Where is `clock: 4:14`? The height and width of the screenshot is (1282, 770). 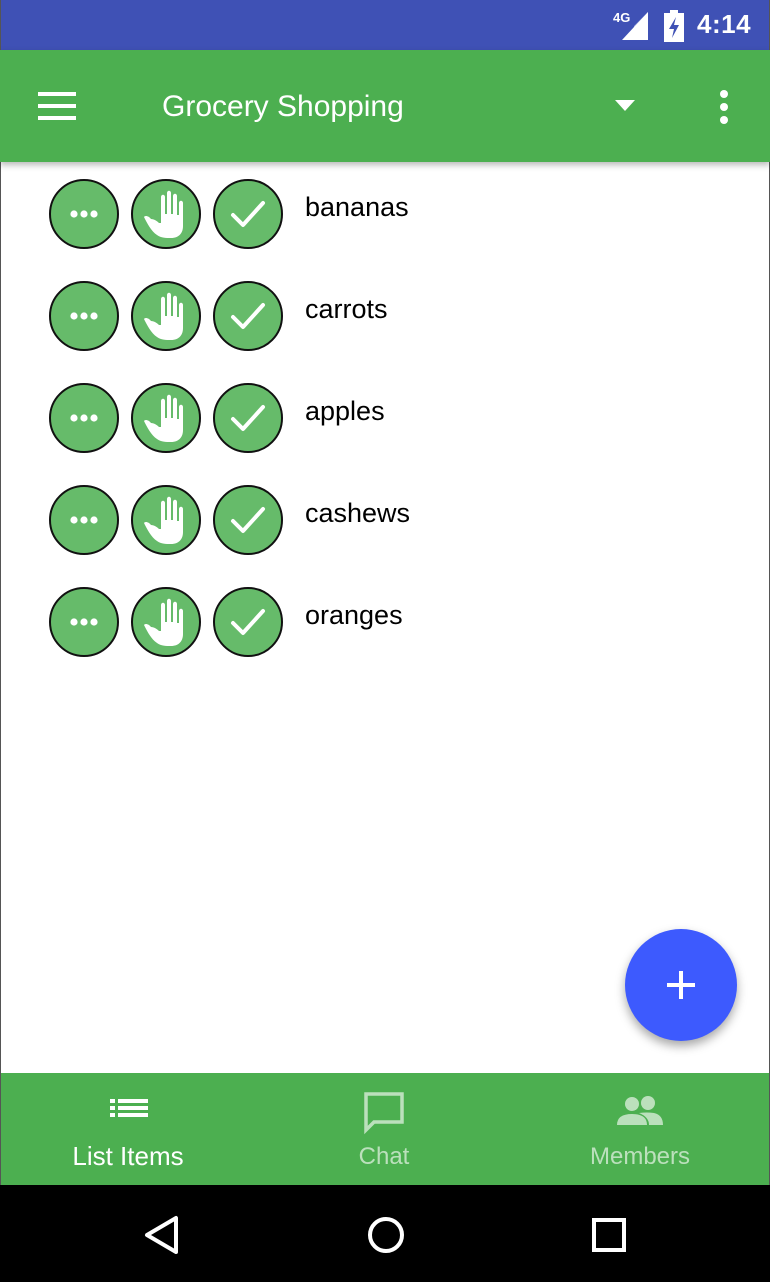
clock: 4:14 is located at coordinates (724, 24).